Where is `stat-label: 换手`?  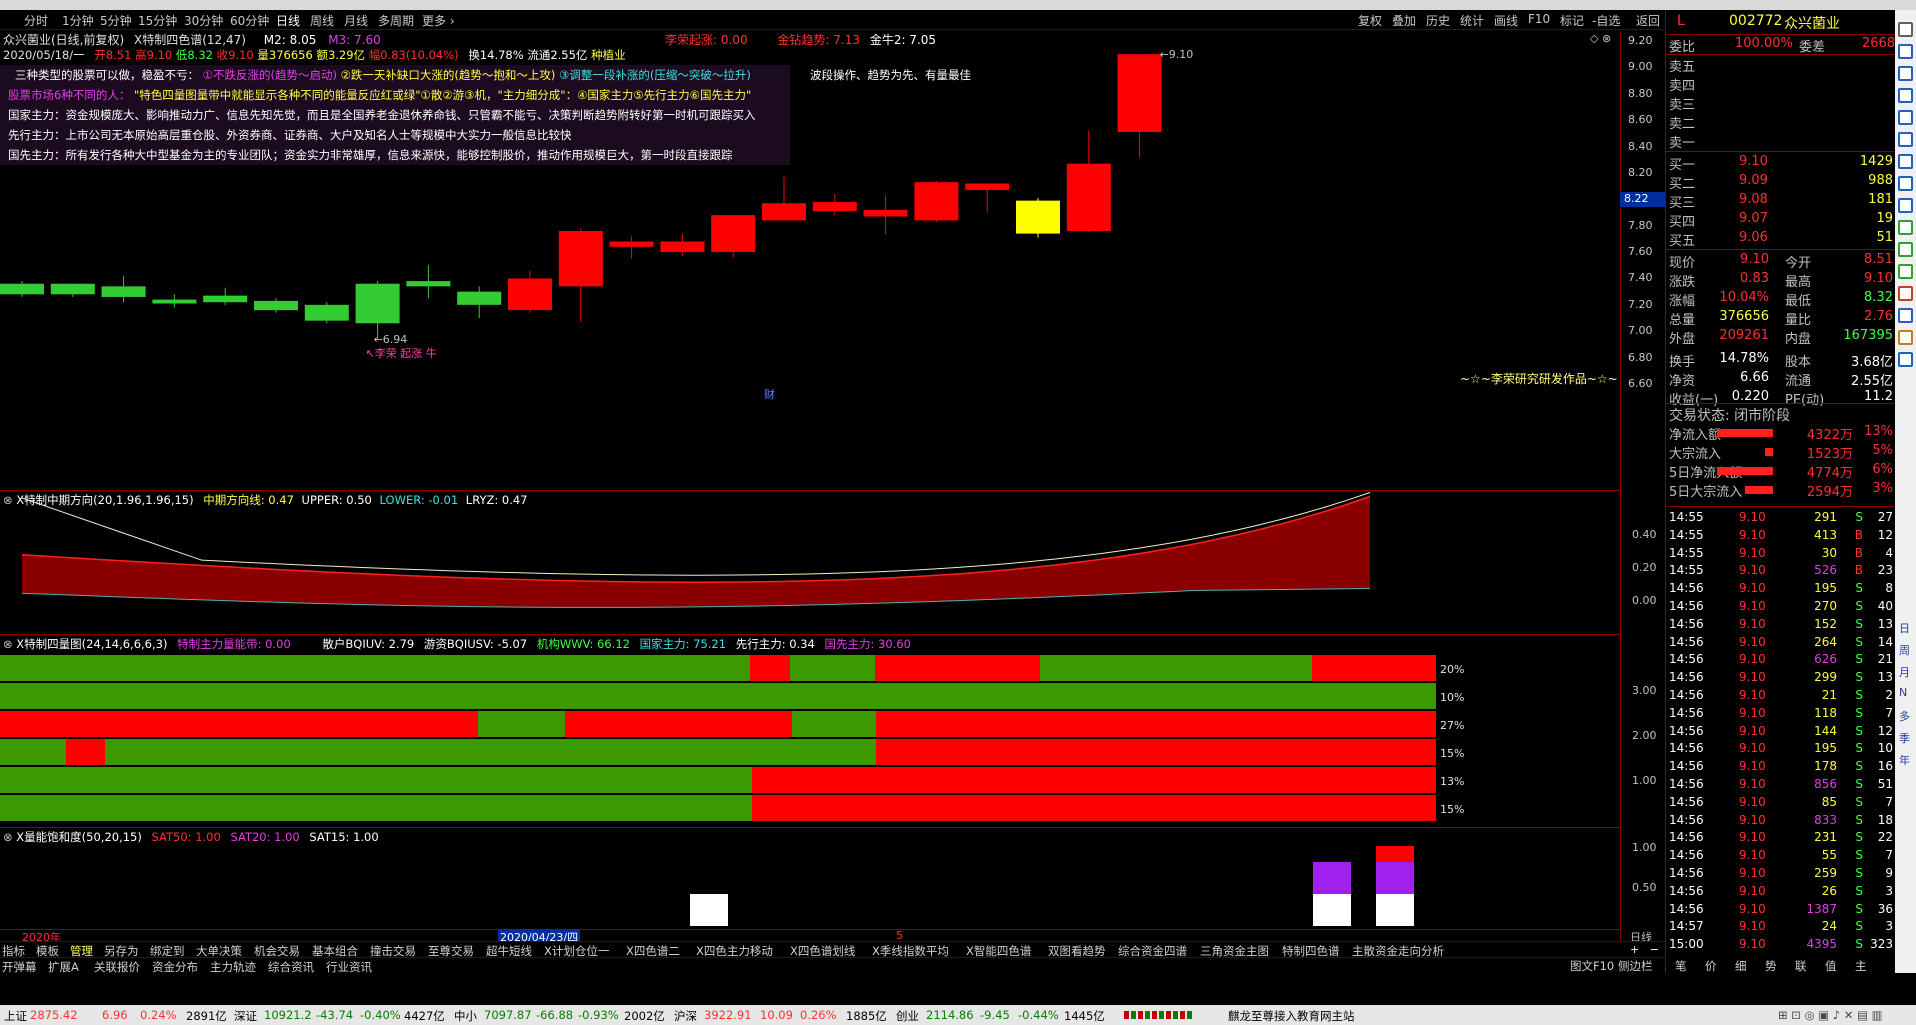 stat-label: 换手 is located at coordinates (1682, 362).